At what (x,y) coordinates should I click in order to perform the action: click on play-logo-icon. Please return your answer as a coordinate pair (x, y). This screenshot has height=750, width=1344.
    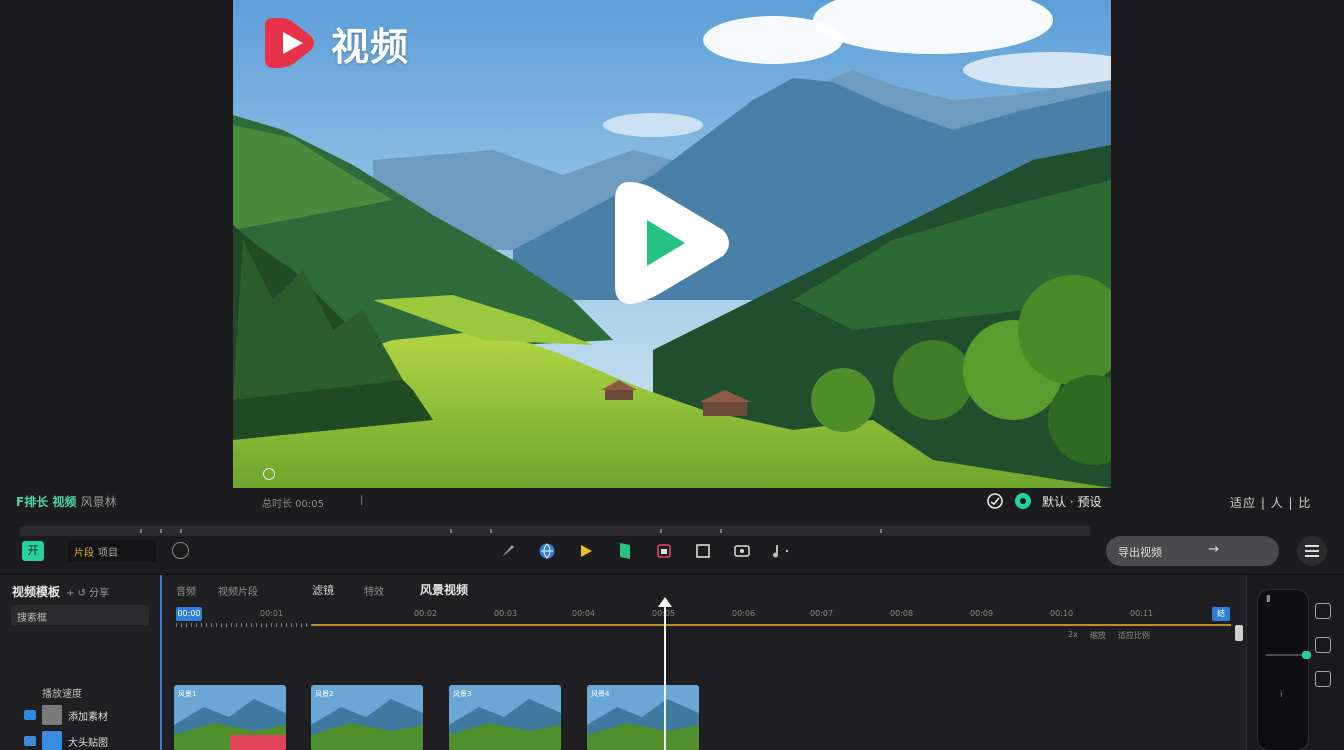
    Looking at the image, I should click on (289, 43).